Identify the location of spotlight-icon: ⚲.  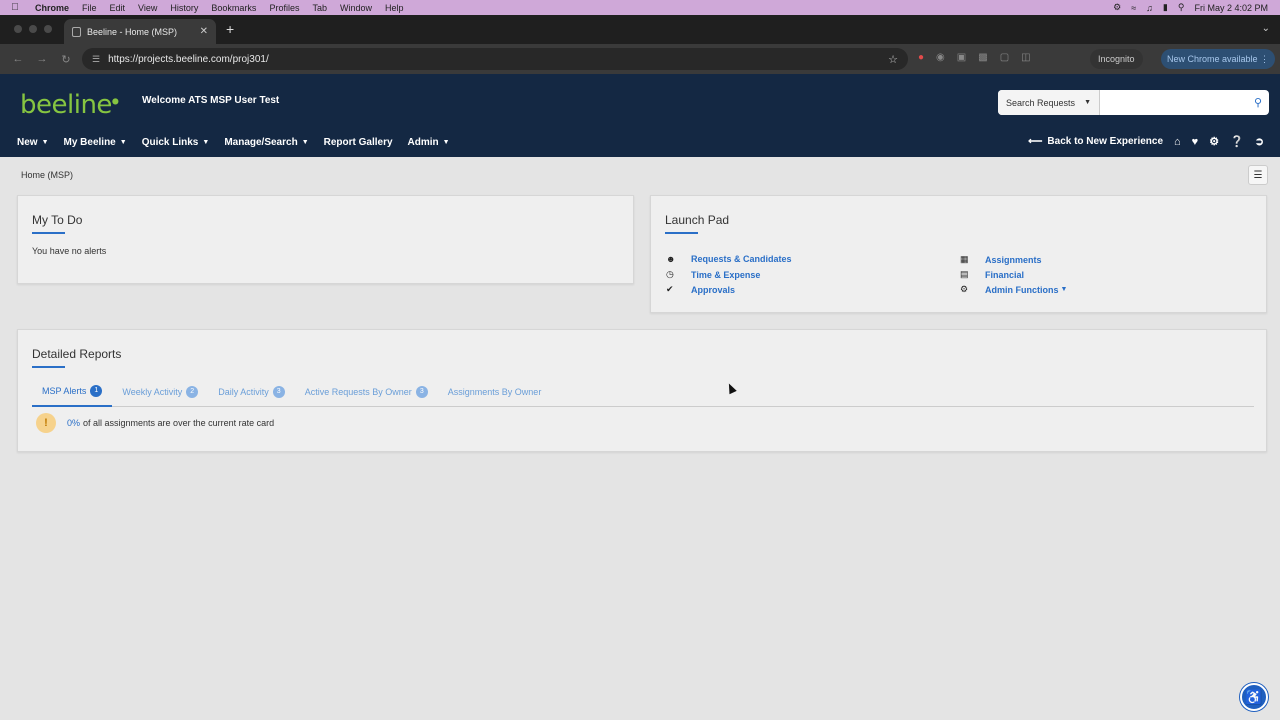
(1181, 7).